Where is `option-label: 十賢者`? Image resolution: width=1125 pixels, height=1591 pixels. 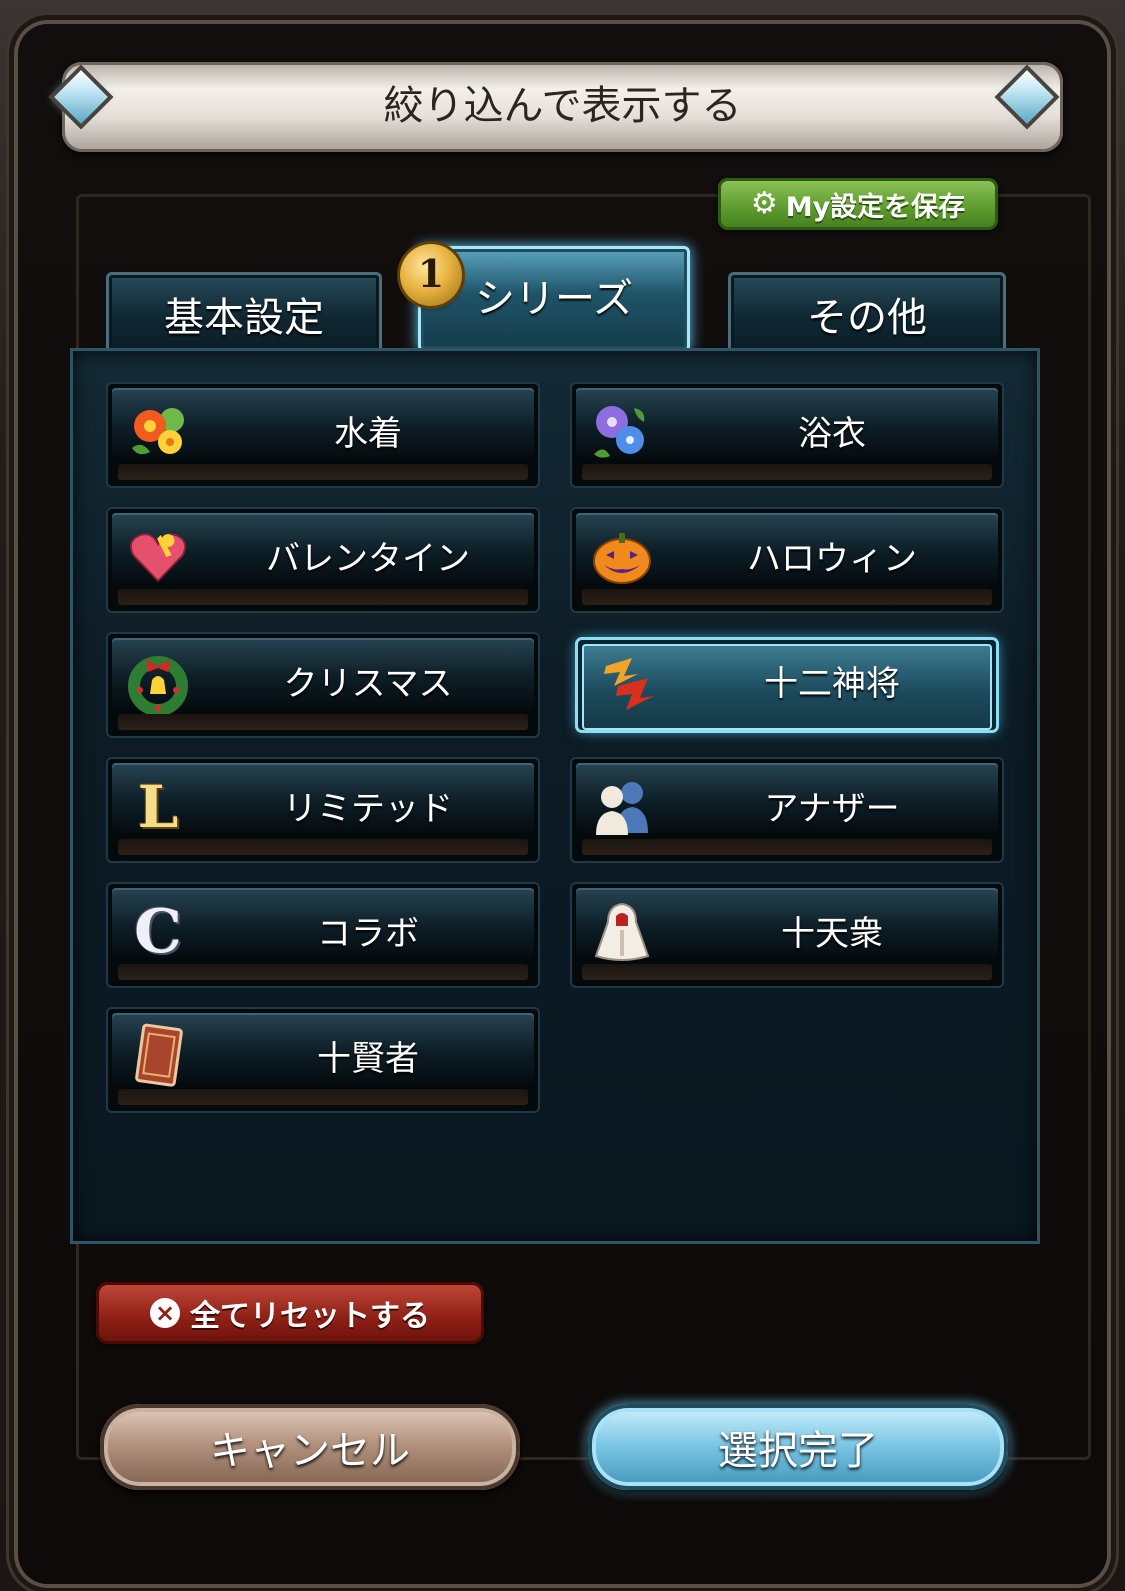
option-label: 十賢者 is located at coordinates (368, 1059).